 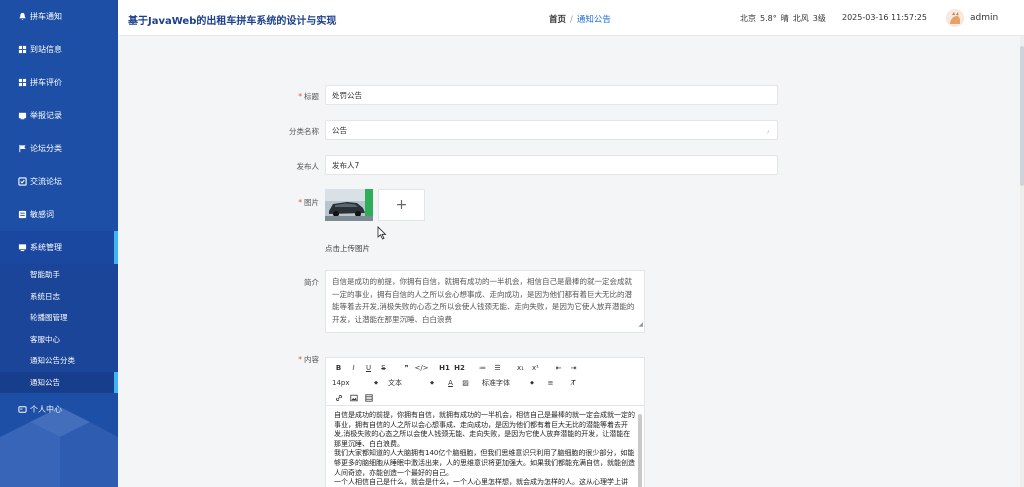 What do you see at coordinates (1022, 116) in the screenshot?
I see `scrollbar-thumb` at bounding box center [1022, 116].